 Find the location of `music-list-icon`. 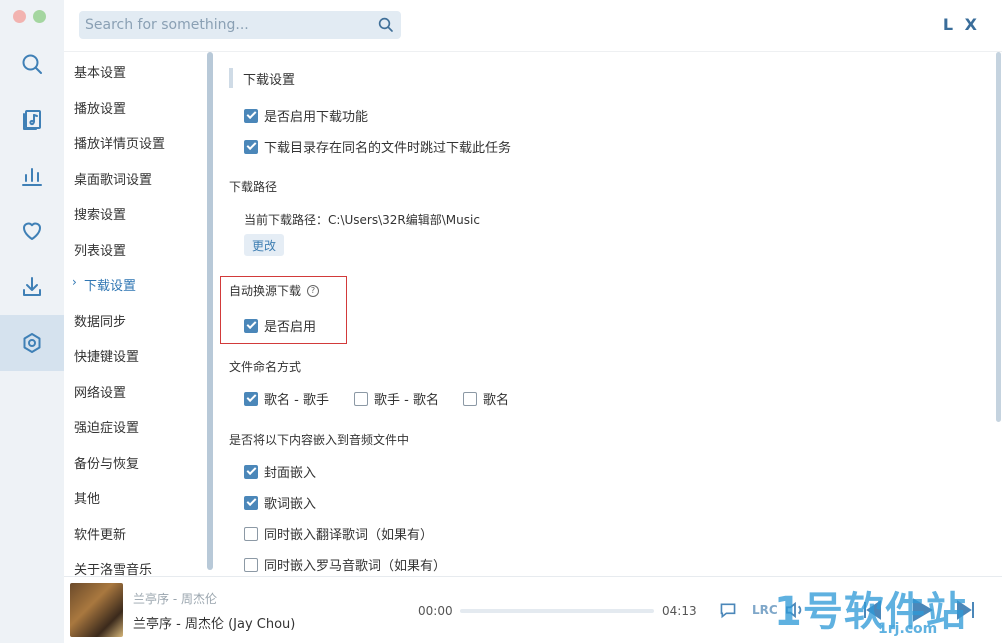

music-list-icon is located at coordinates (32, 120).